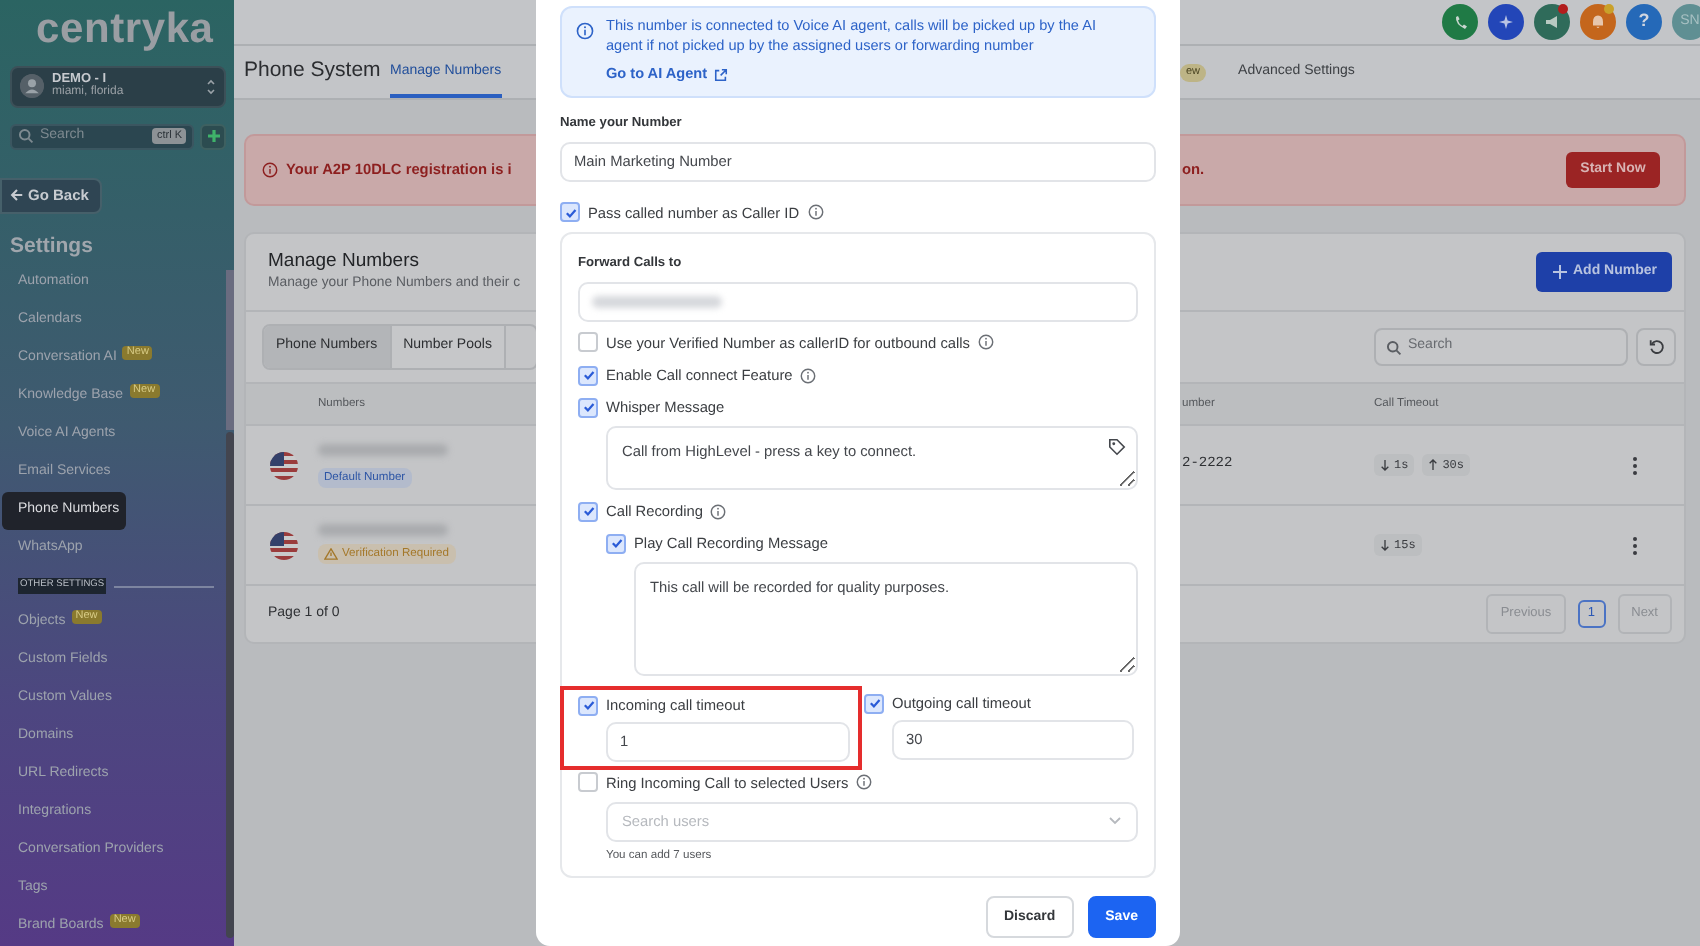  I want to click on page-title: Phone System, so click(311, 71).